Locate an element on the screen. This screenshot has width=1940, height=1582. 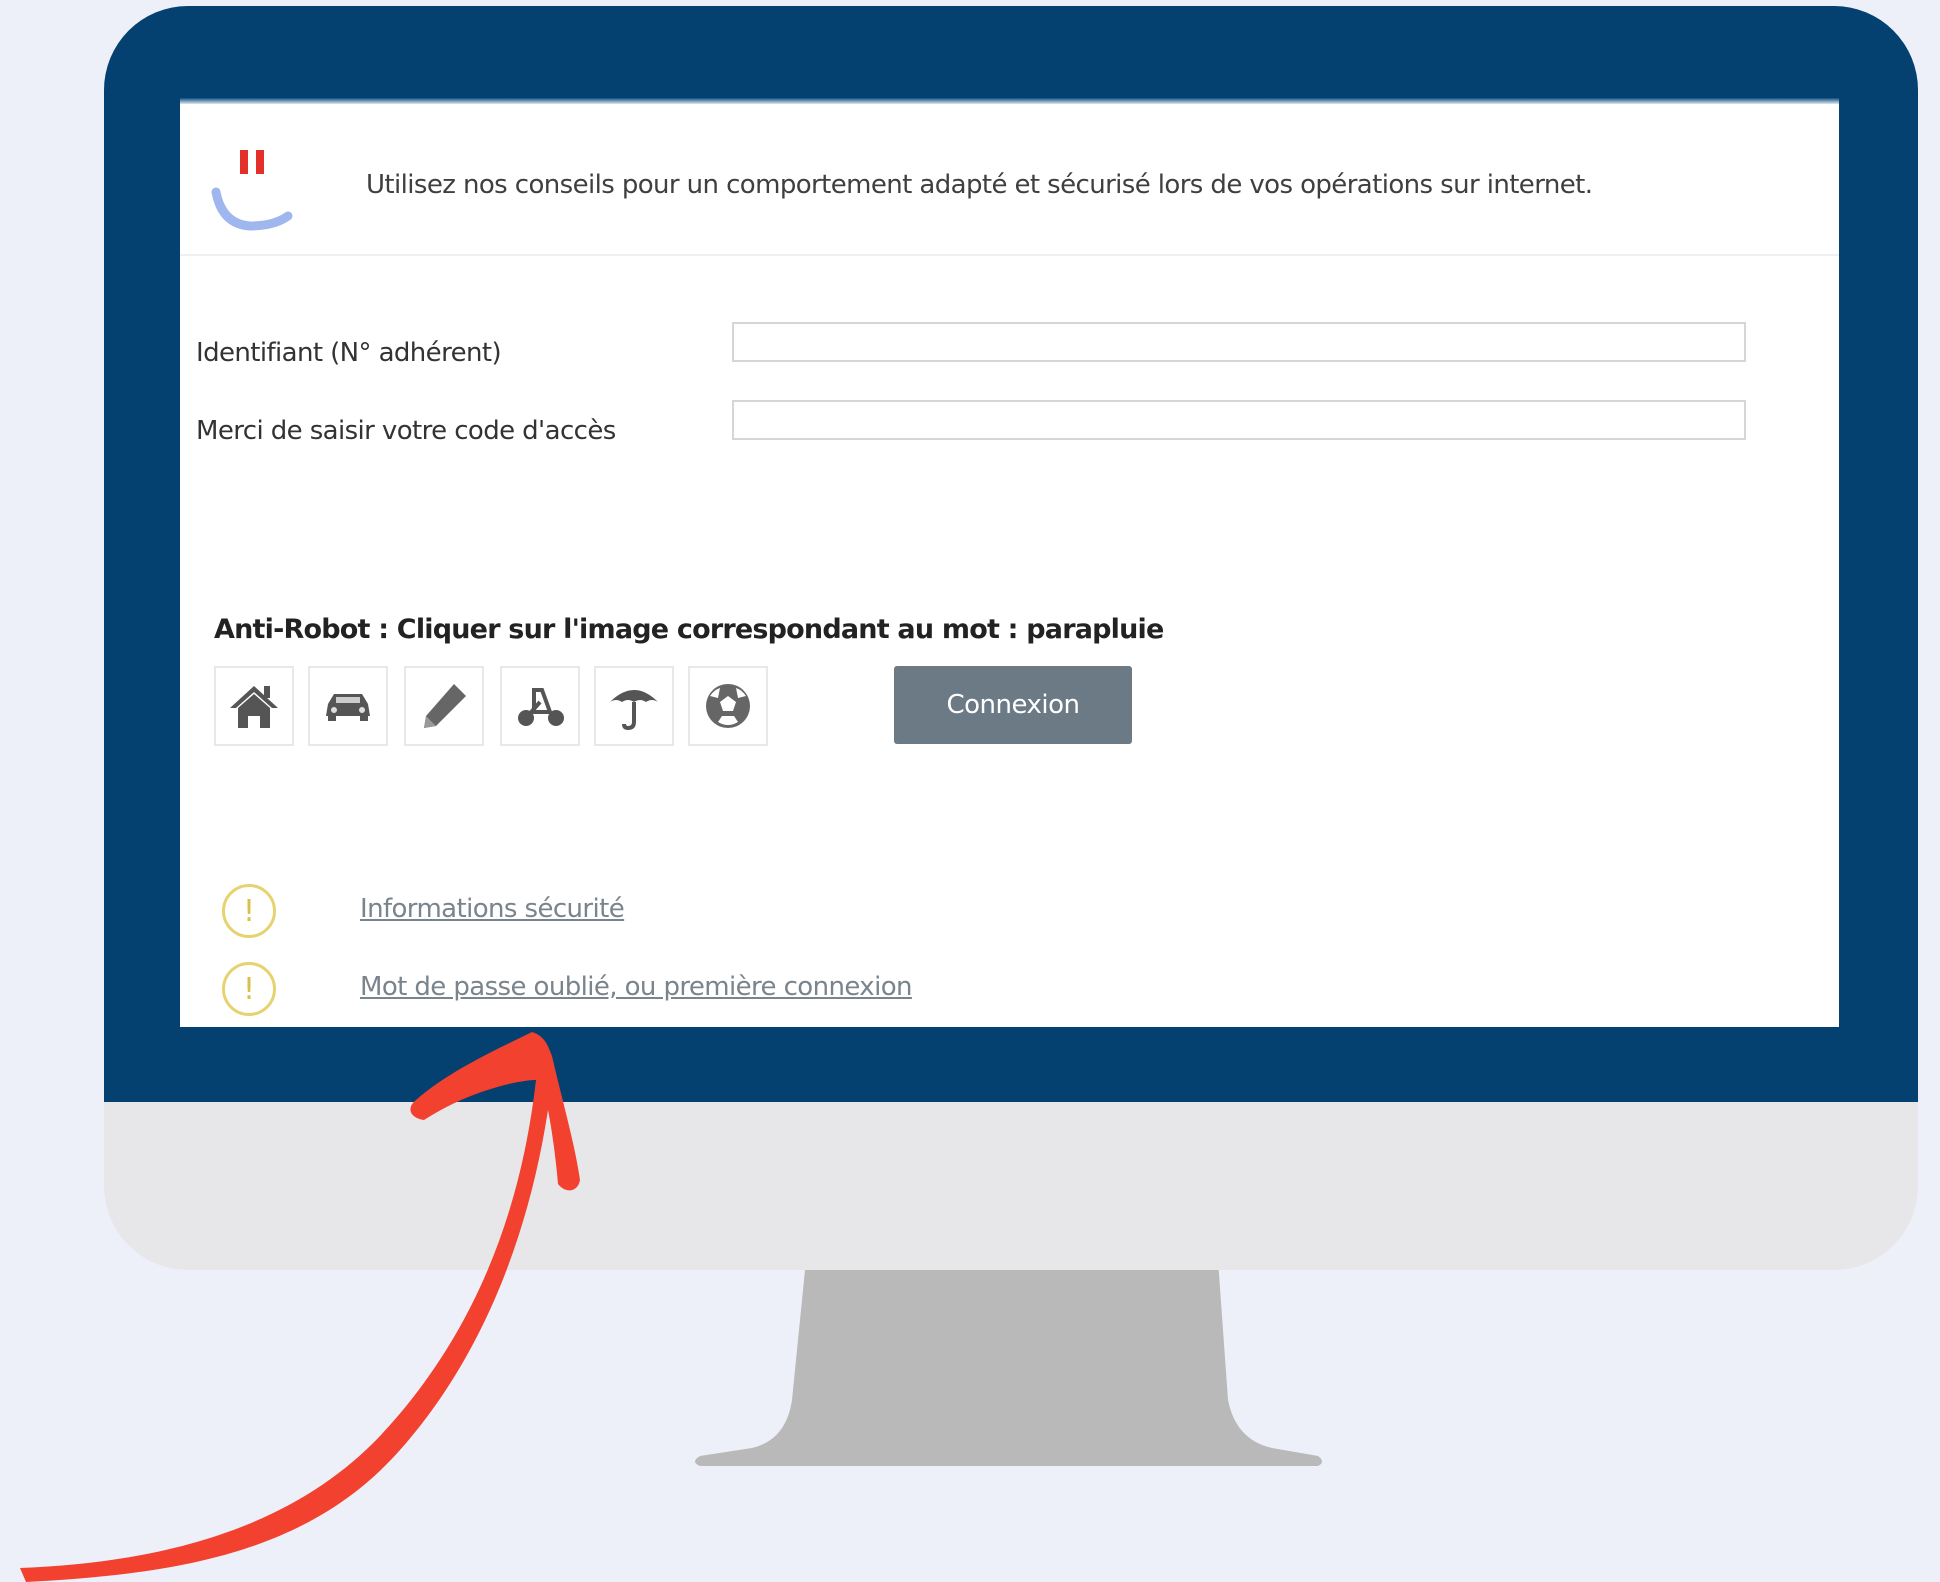
captcha-option-umbrella is located at coordinates (634, 706).